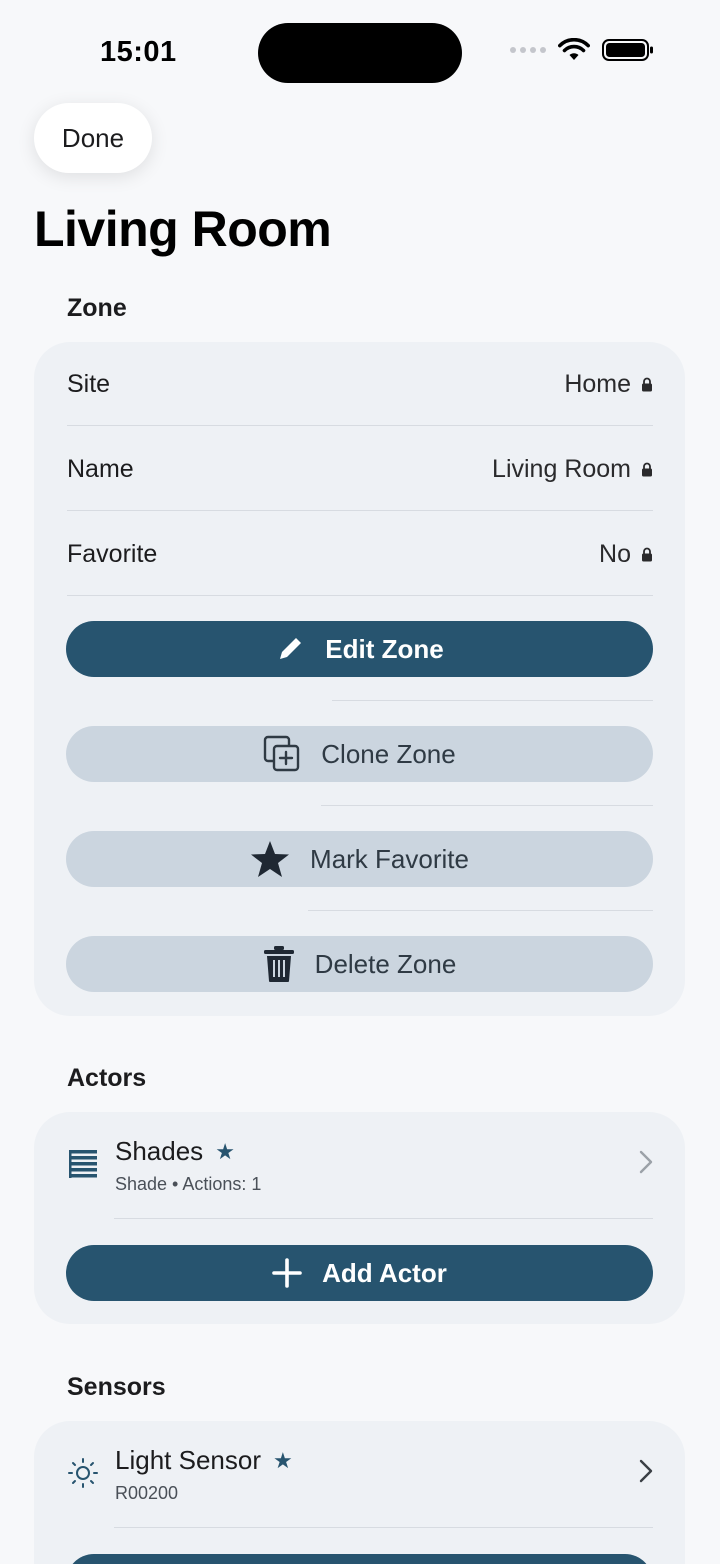 This screenshot has height=1564, width=720. I want to click on zone-row-label: Favorite, so click(112, 554).